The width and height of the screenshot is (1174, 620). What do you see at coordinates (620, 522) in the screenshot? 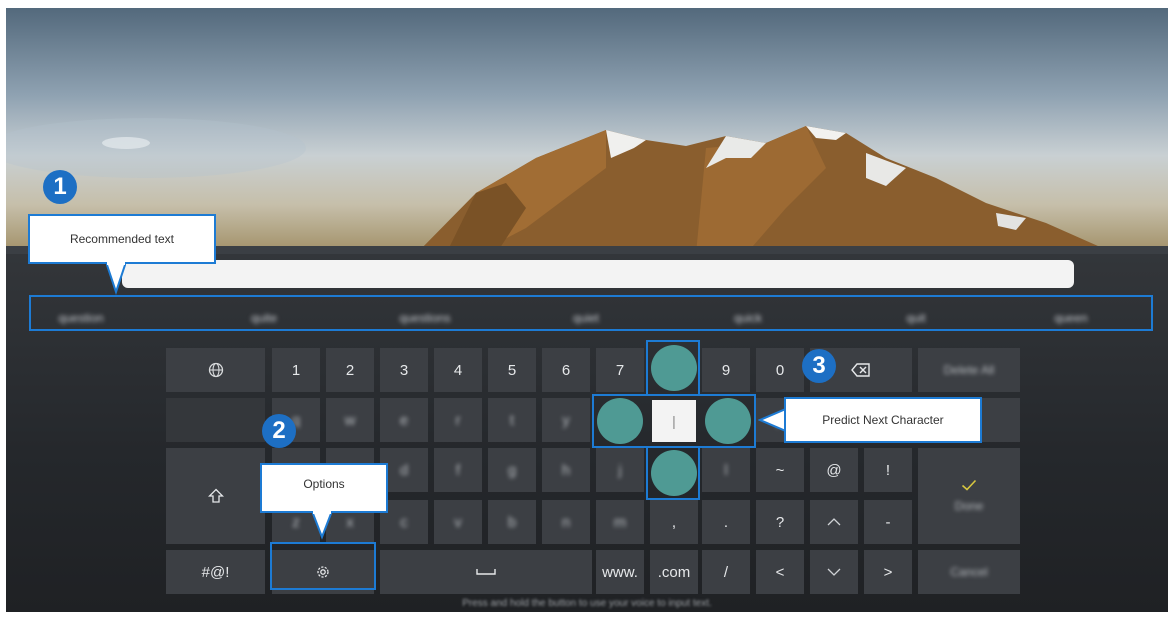
I see `key-m: m` at bounding box center [620, 522].